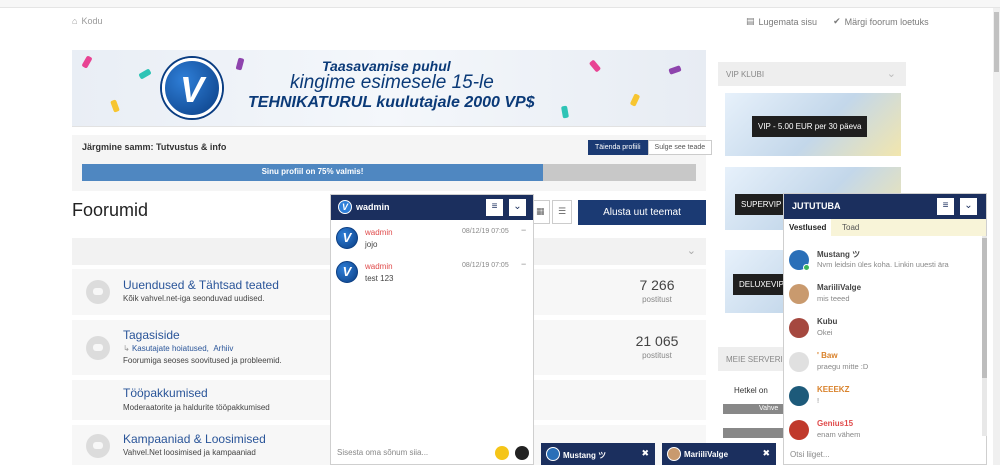  I want to click on new-topic-button: Alusta uut teemat, so click(642, 212).